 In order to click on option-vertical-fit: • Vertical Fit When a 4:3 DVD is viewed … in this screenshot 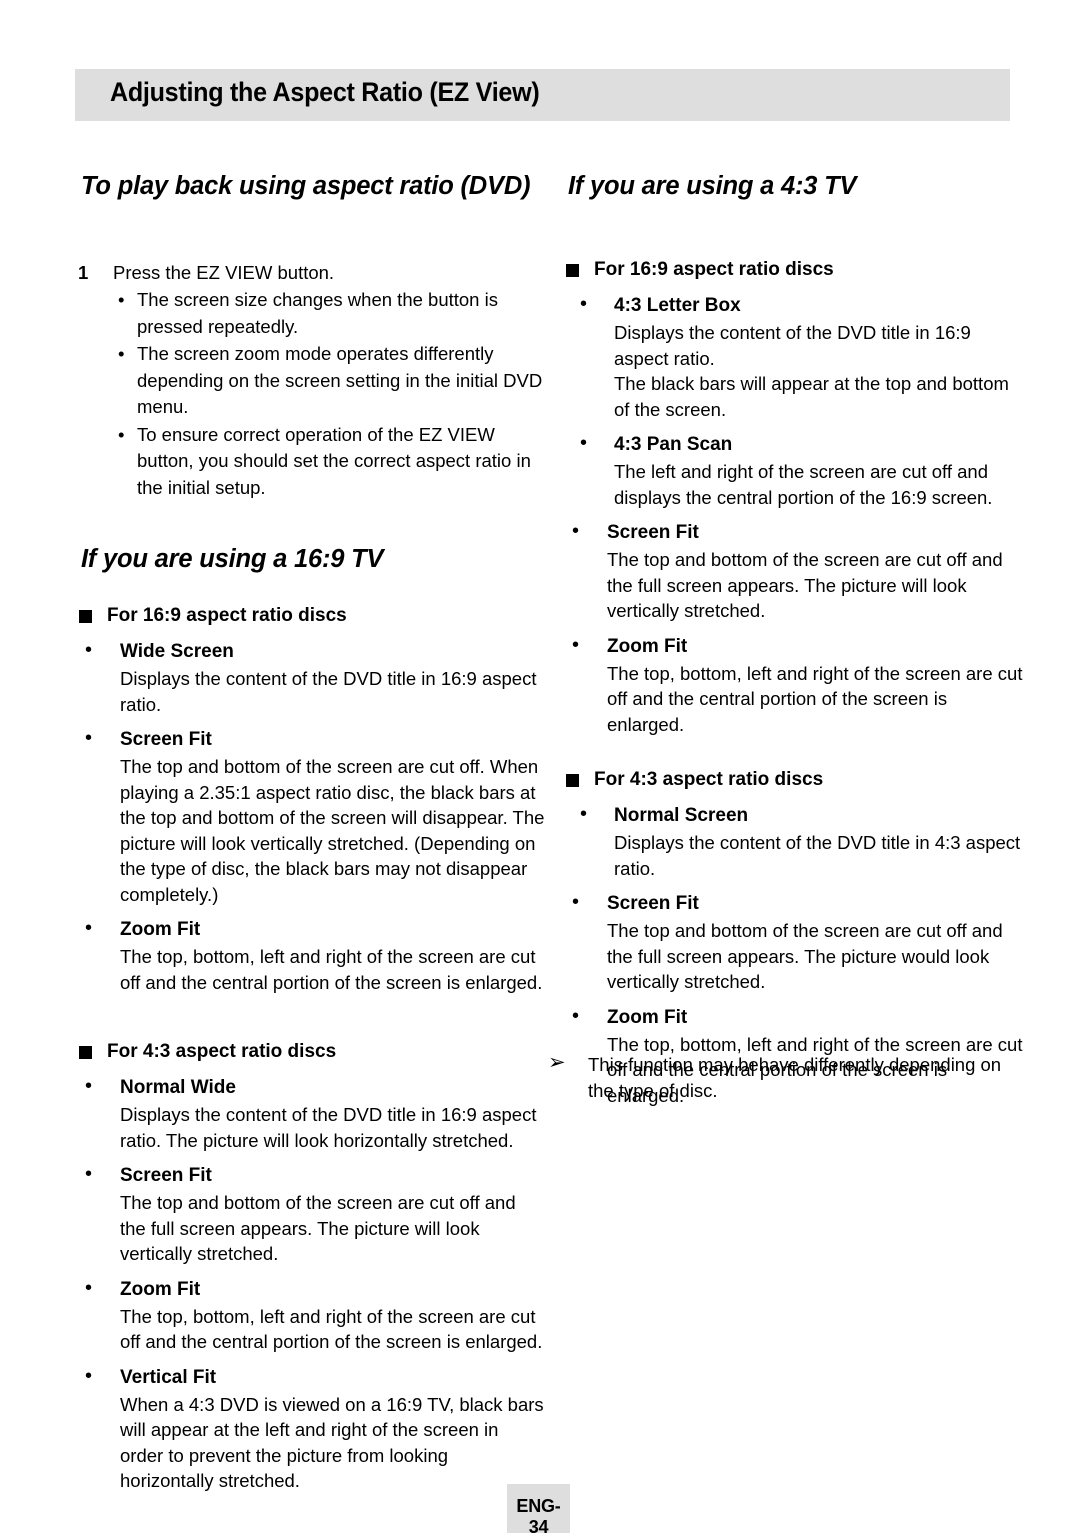, I will do `click(310, 1429)`.